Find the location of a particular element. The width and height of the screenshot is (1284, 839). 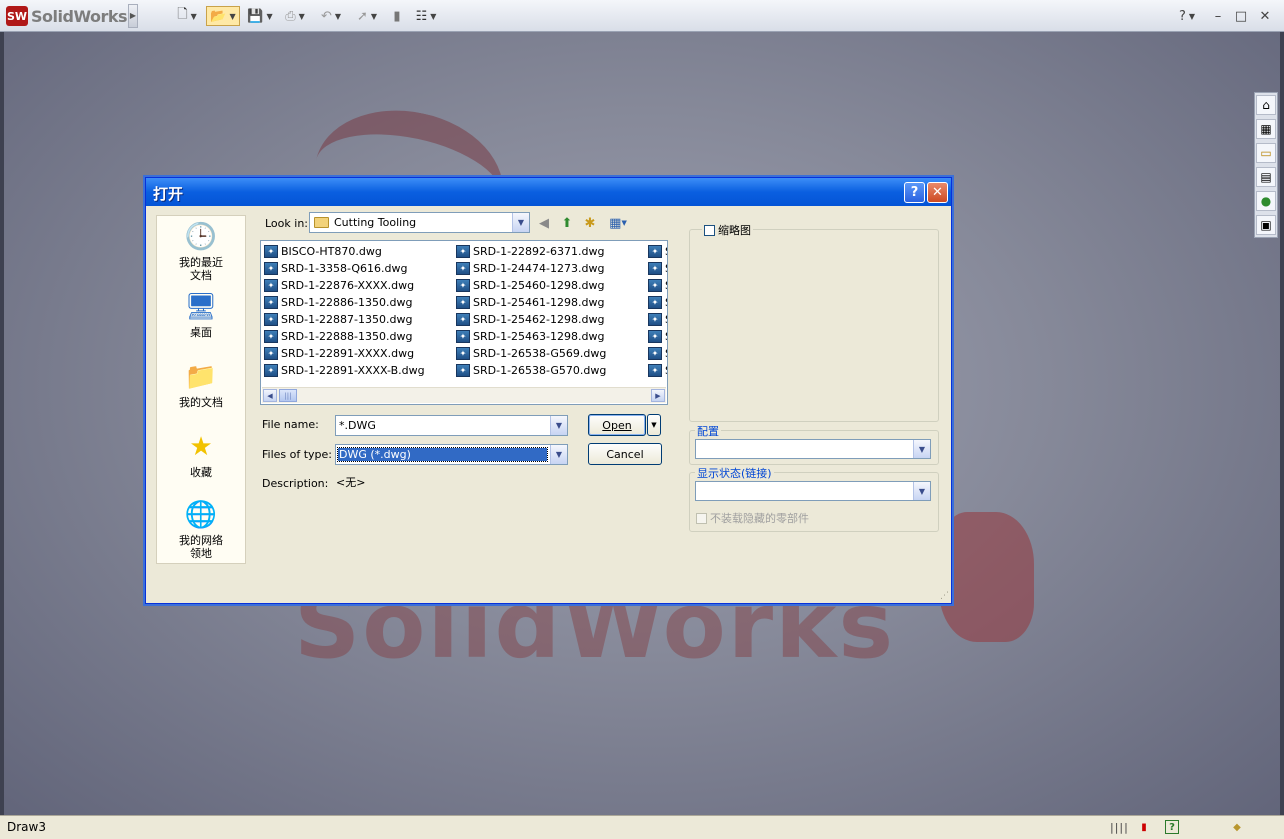

list-item: ✦ SRD-1-22876-XXXX.dwg is located at coordinates (344, 285).